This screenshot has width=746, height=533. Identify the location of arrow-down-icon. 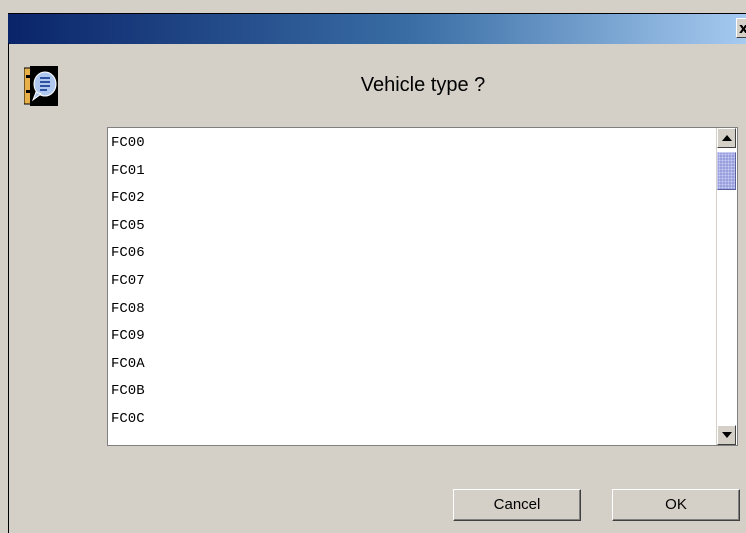
(726, 435).